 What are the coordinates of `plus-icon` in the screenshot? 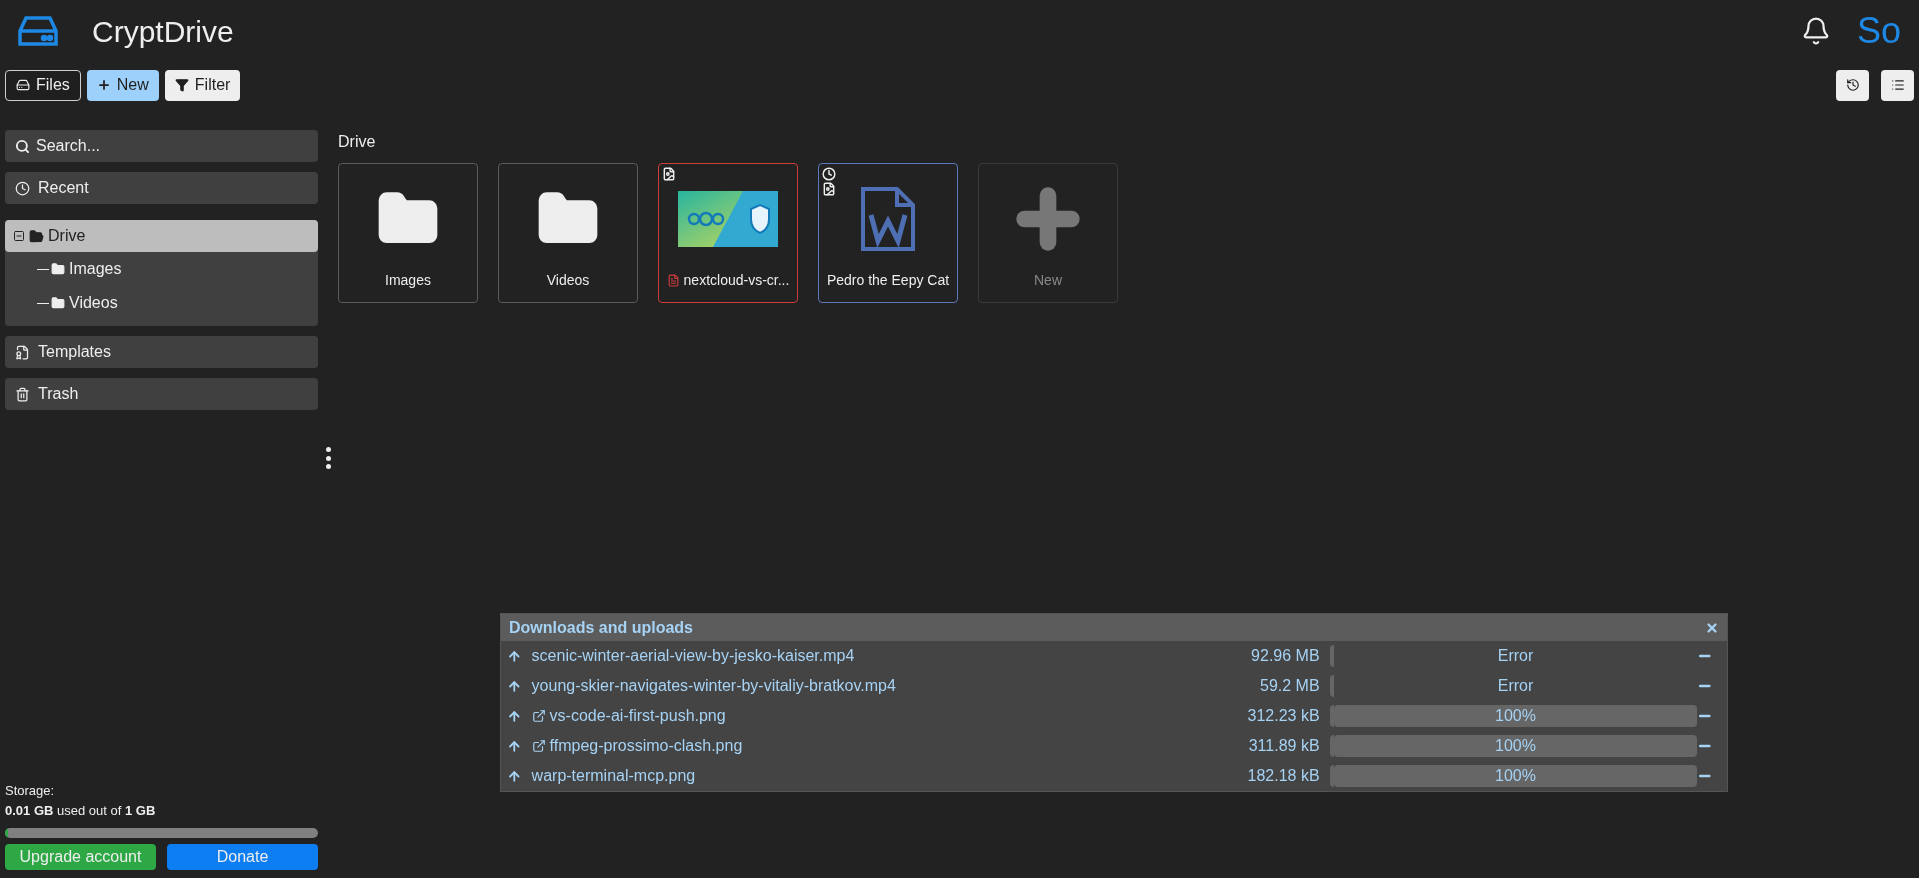 It's located at (103, 85).